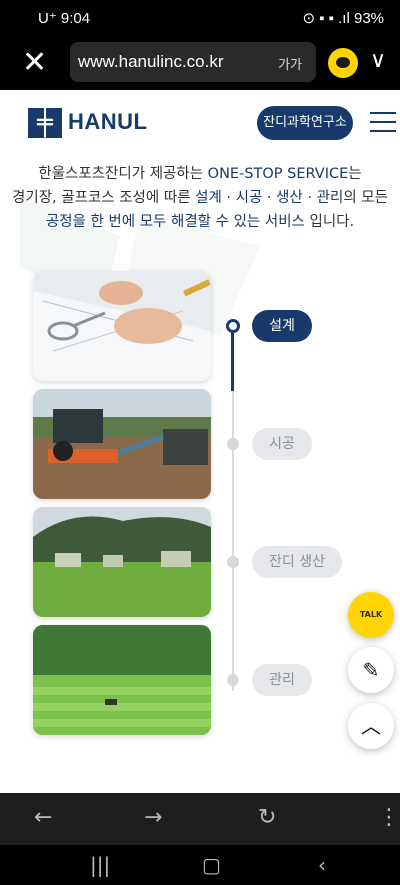 The width and height of the screenshot is (400, 885). What do you see at coordinates (389, 817) in the screenshot?
I see `more-icon: ⋮` at bounding box center [389, 817].